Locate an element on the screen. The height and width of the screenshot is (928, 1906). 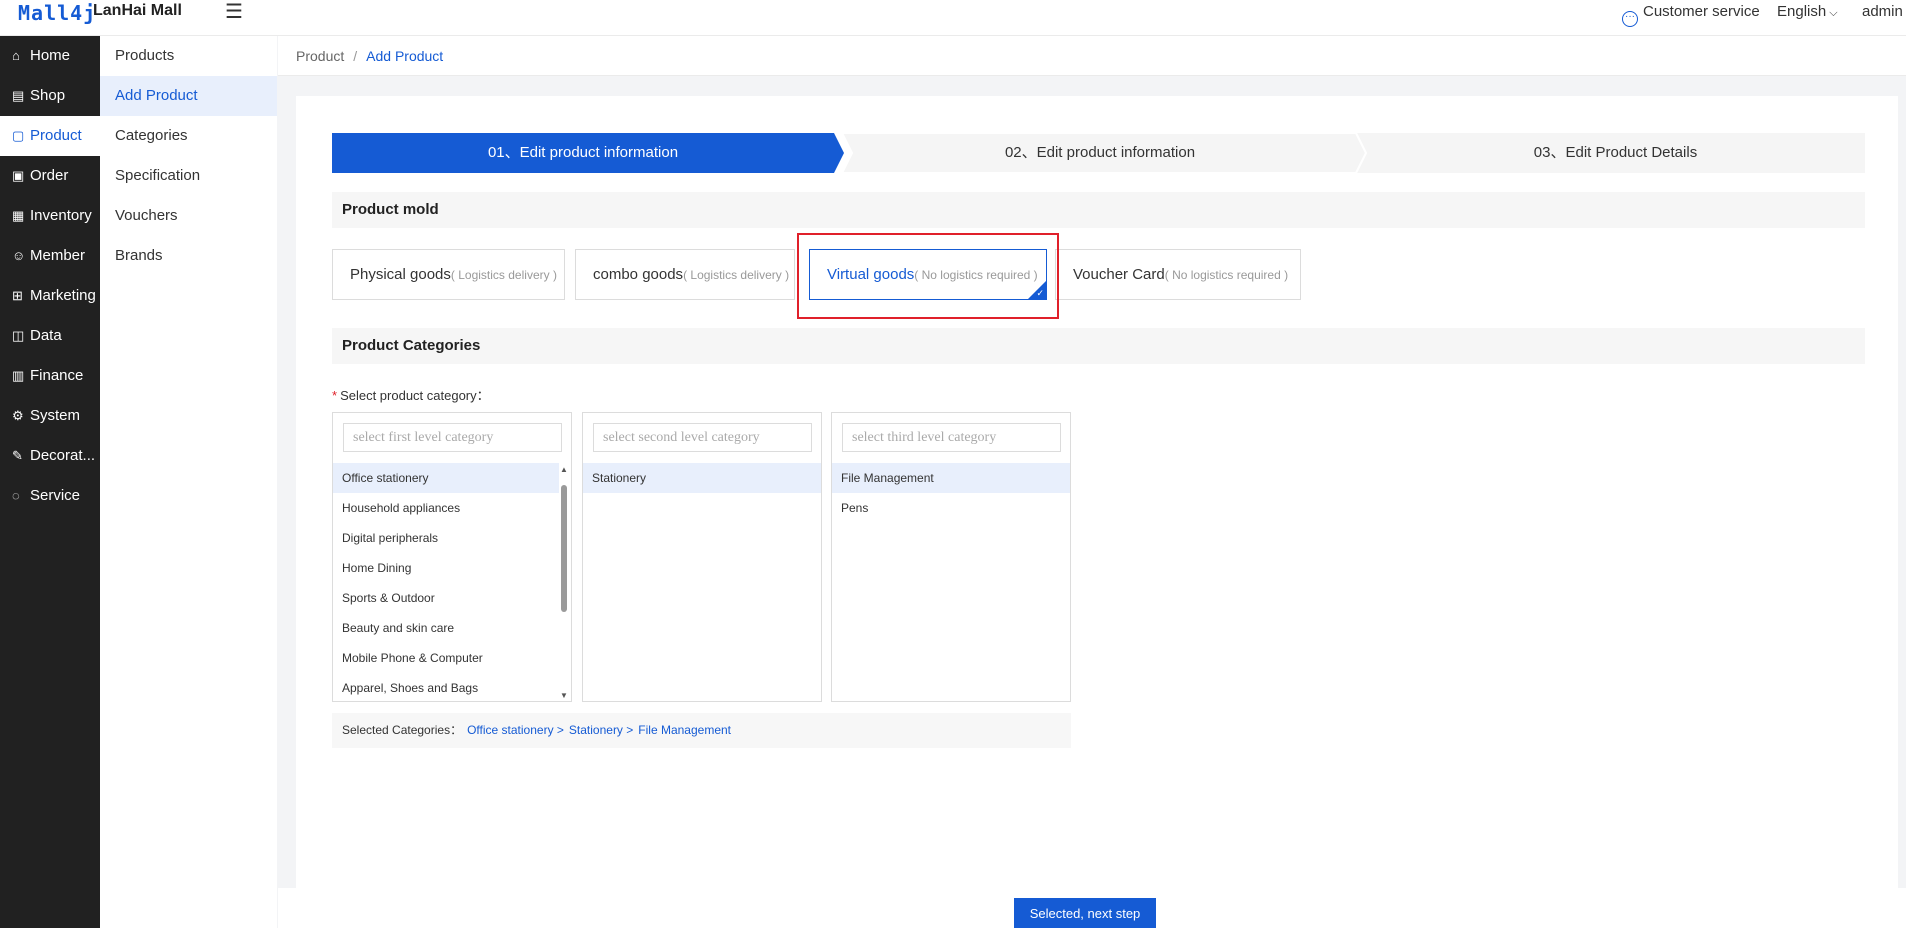
language-label: English is located at coordinates (1802, 11).